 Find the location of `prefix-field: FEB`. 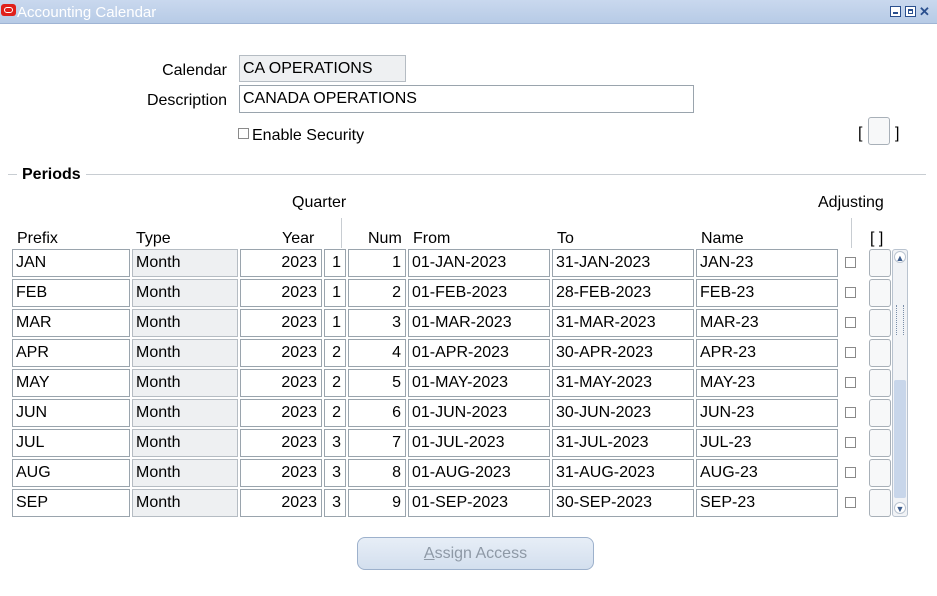

prefix-field: FEB is located at coordinates (71, 293).